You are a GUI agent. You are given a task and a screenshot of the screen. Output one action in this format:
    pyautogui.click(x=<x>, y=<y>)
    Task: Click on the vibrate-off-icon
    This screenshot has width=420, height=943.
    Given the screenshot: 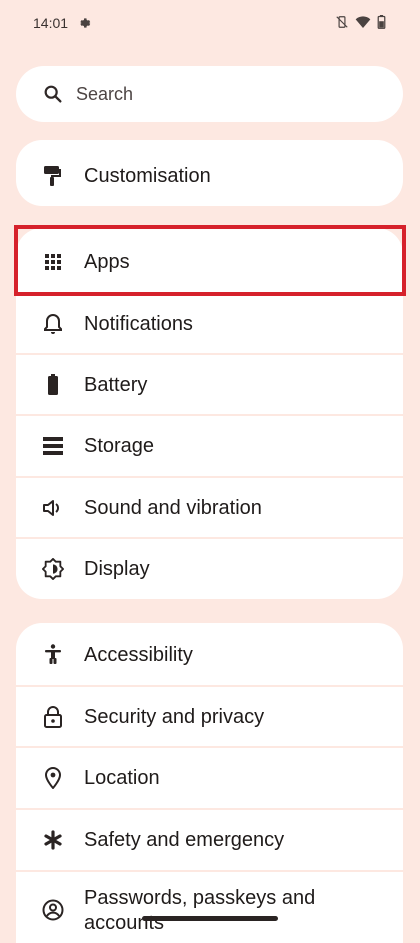 What is the action you would take?
    pyautogui.click(x=342, y=22)
    